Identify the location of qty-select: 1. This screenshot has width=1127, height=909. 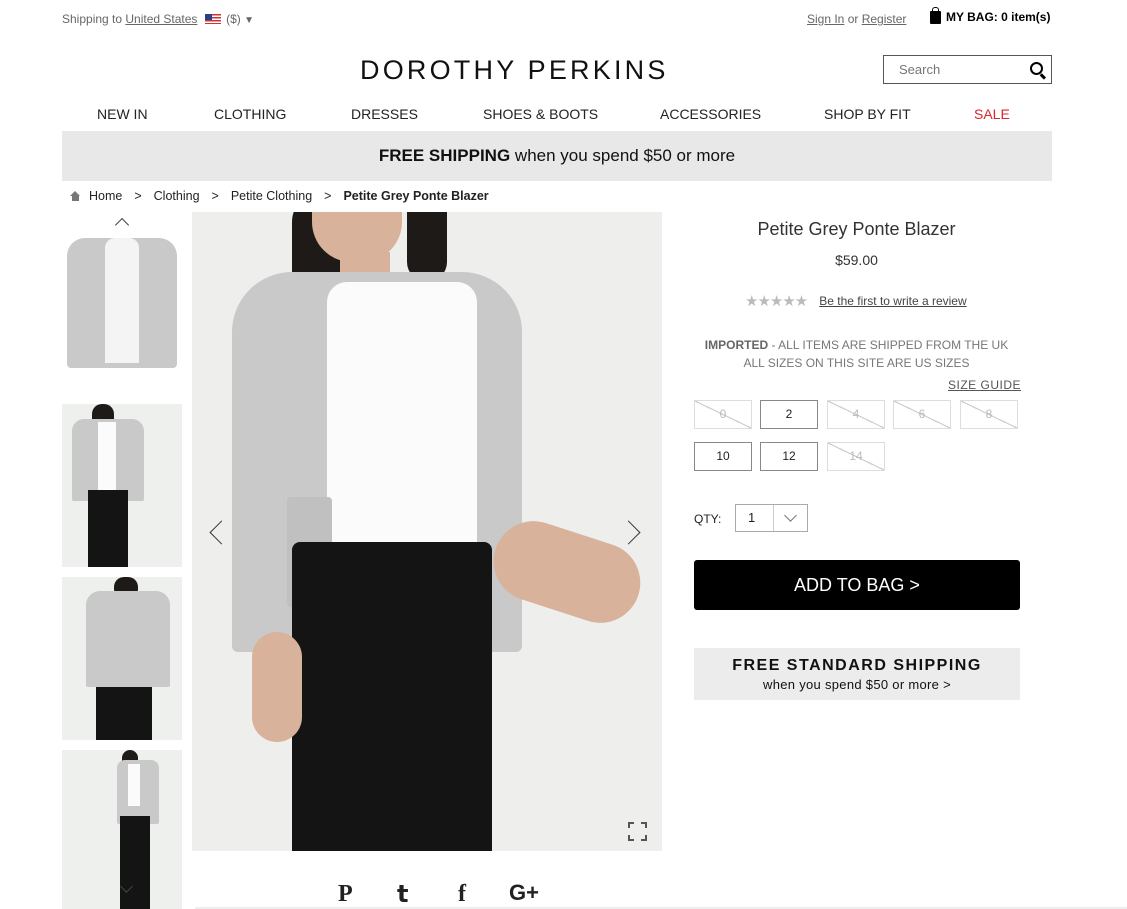
(771, 518).